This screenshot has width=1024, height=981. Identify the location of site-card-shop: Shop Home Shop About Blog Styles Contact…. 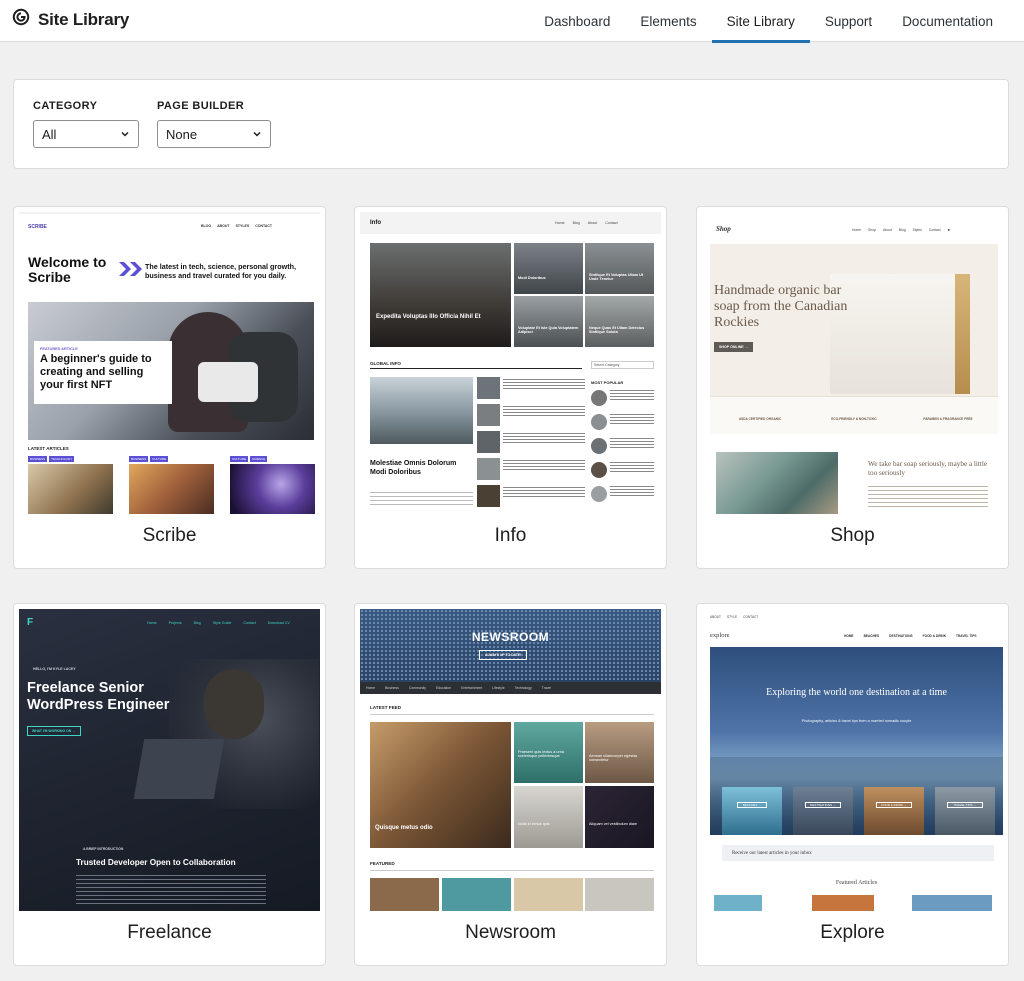
(852, 387).